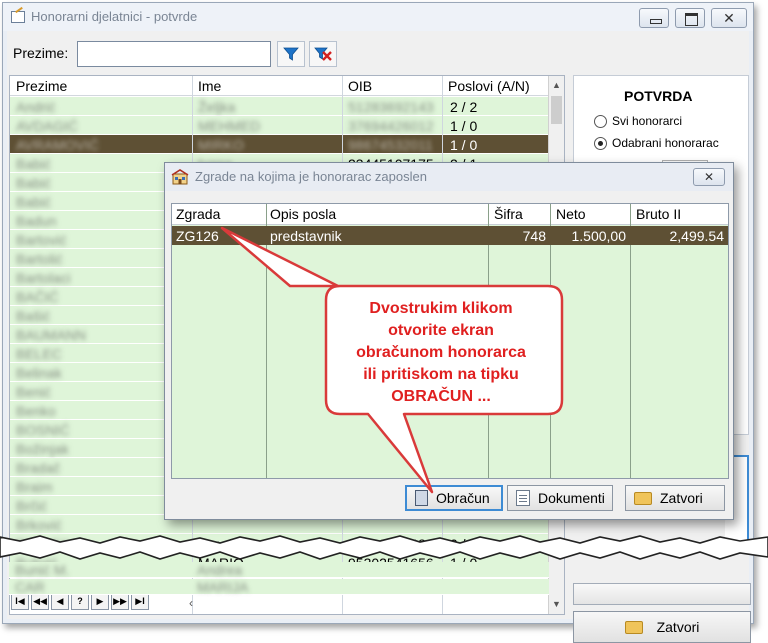 This screenshot has height=643, width=768. Describe the element at coordinates (221, 145) in the screenshot. I see `cell-ime: MIRKO` at that location.